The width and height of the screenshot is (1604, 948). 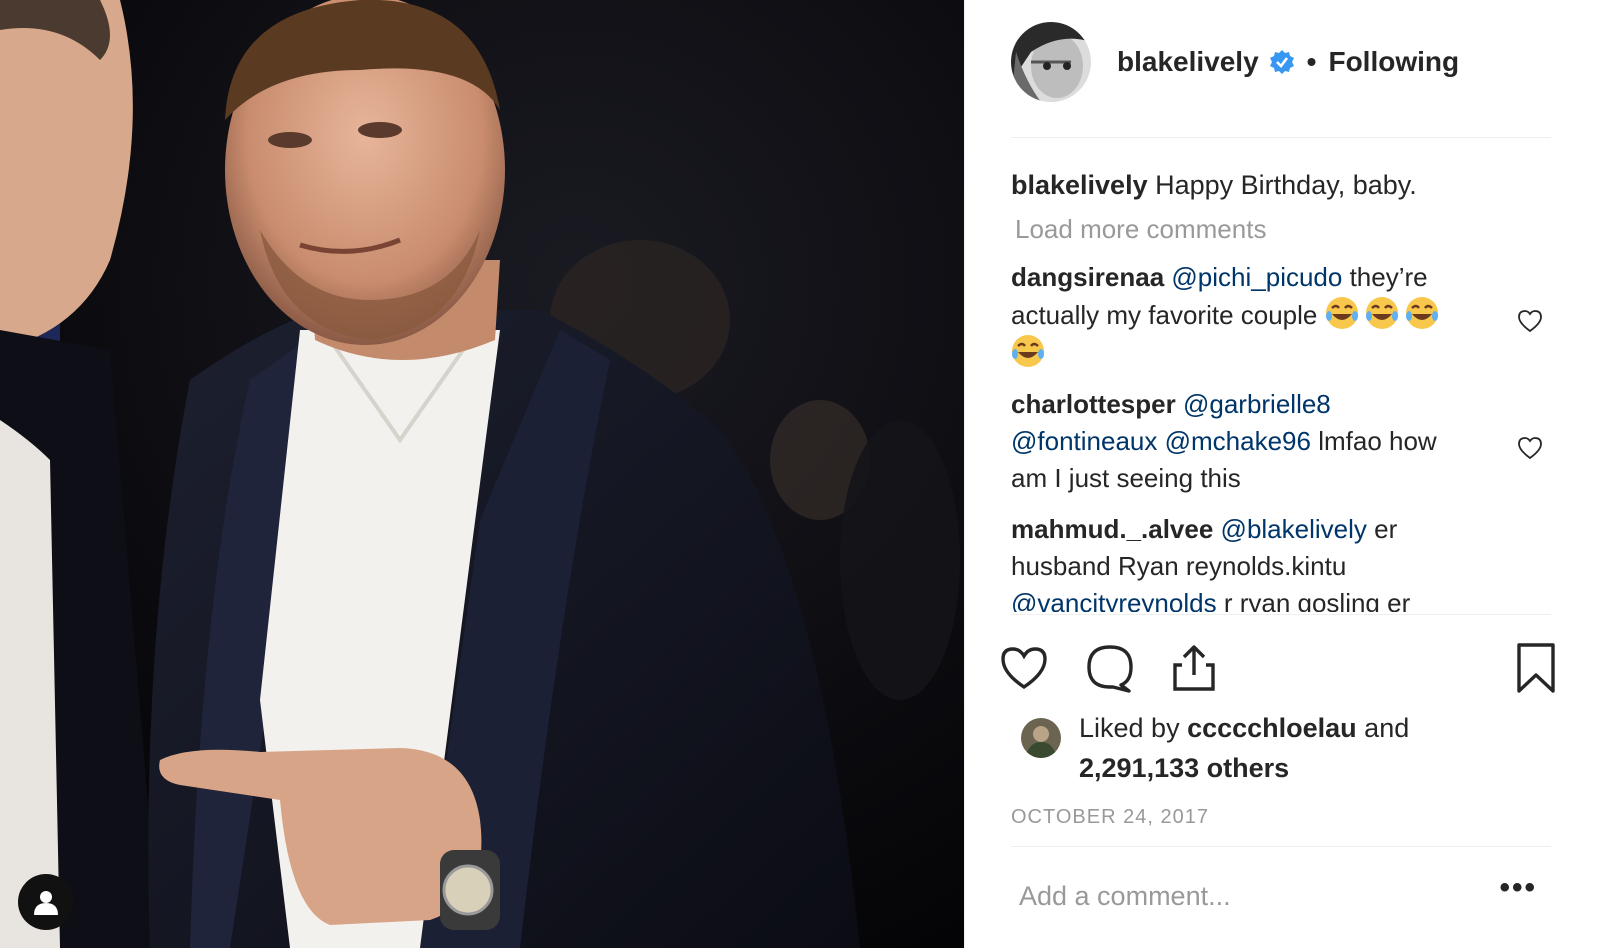 I want to click on verified-badge-icon, so click(x=1281, y=61).